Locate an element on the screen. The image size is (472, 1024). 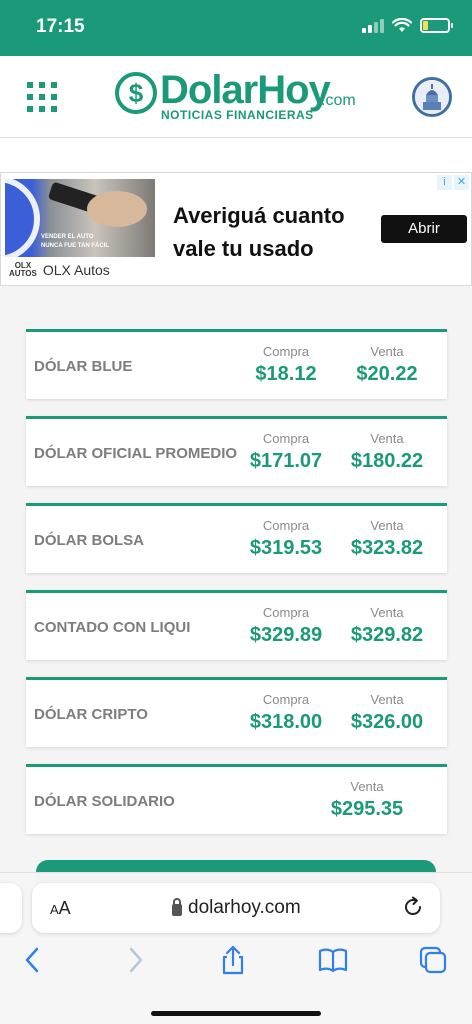
site-header: $ DolarHoy .com NOTICIAS FINANCIERAS is located at coordinates (236, 97).